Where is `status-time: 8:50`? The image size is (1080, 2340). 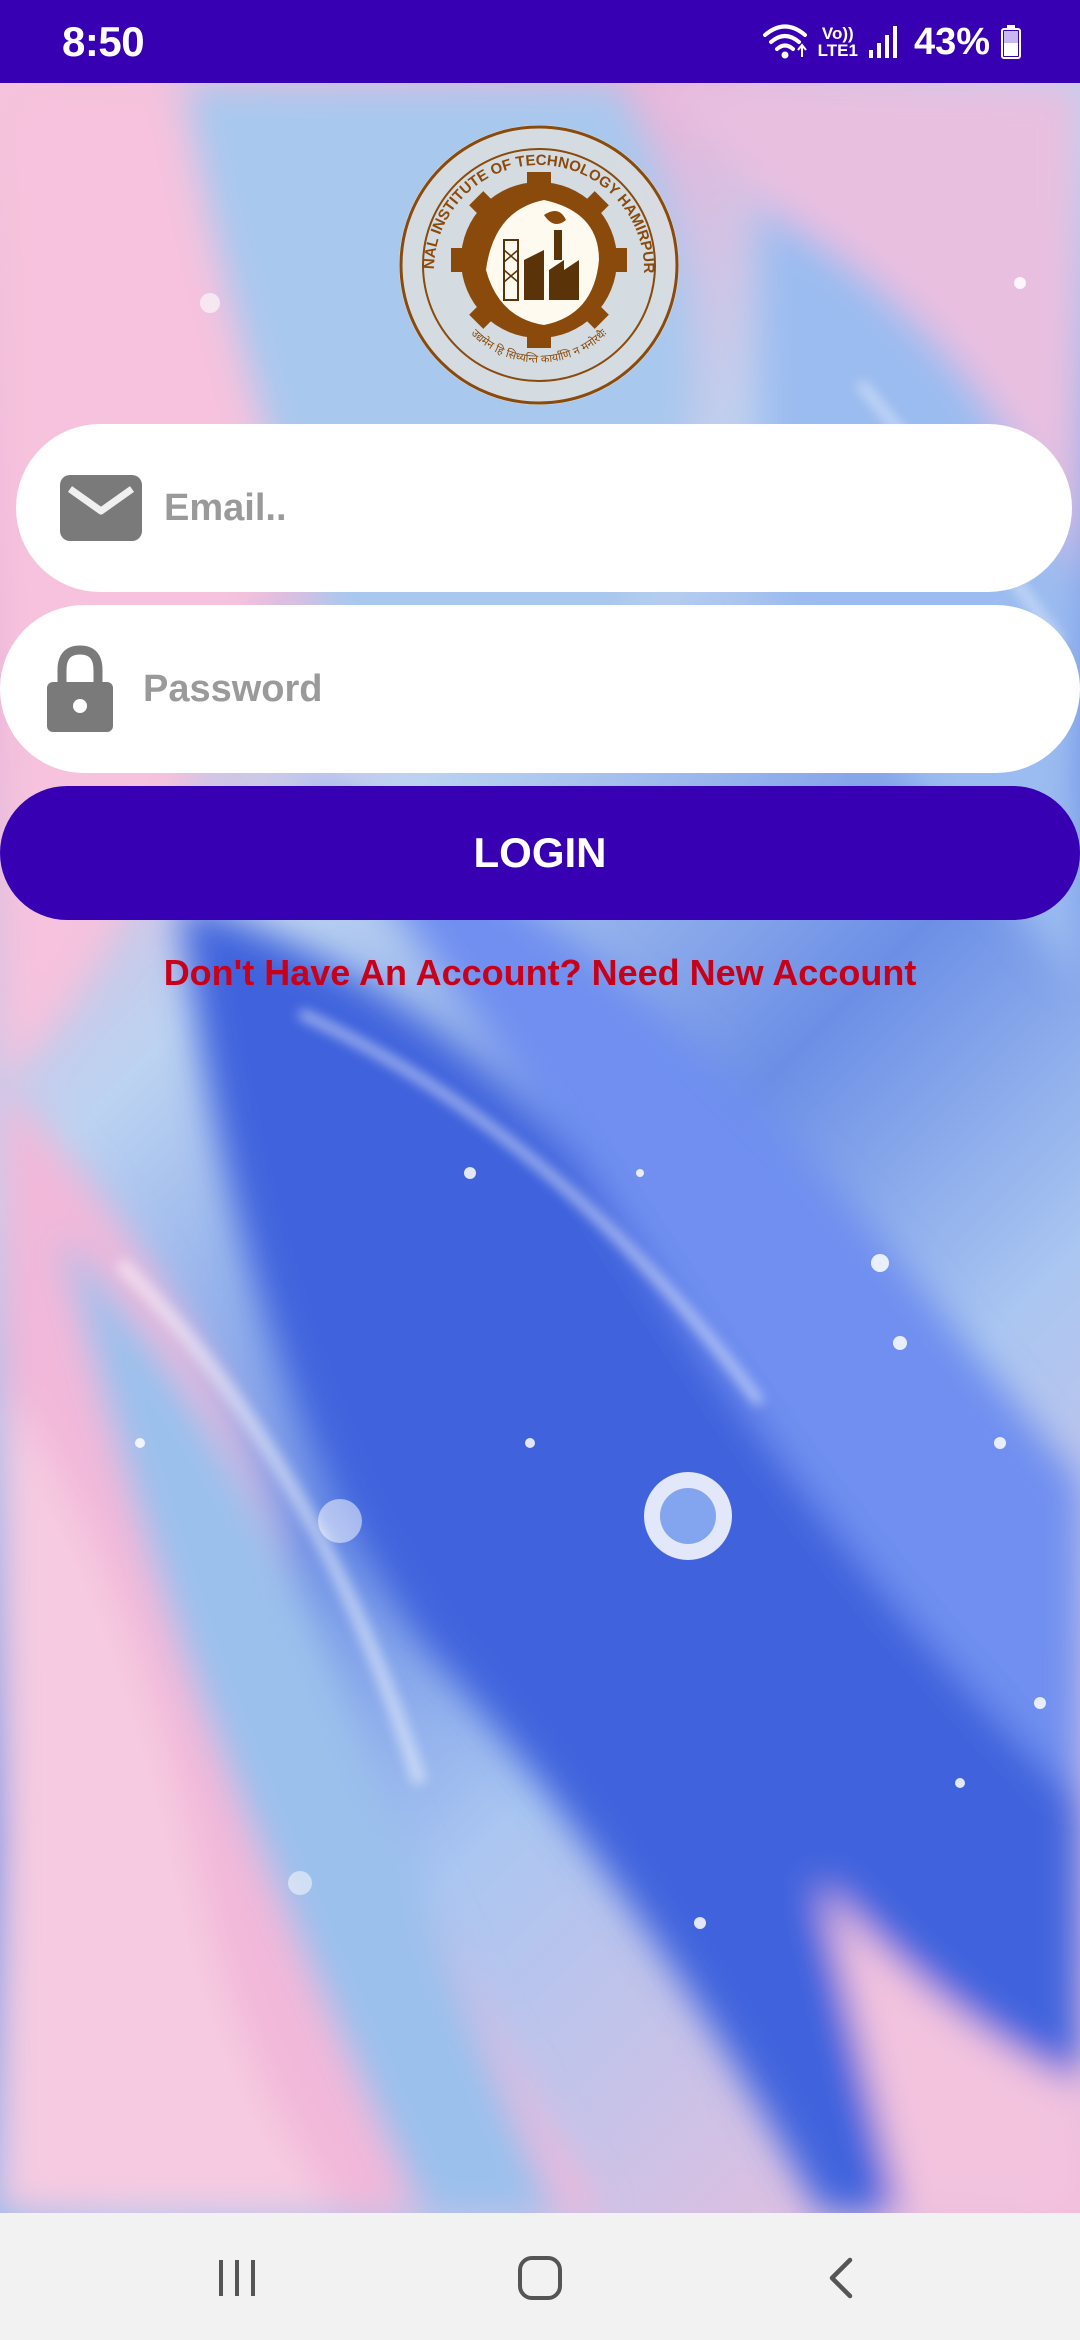
status-time: 8:50 is located at coordinates (103, 41).